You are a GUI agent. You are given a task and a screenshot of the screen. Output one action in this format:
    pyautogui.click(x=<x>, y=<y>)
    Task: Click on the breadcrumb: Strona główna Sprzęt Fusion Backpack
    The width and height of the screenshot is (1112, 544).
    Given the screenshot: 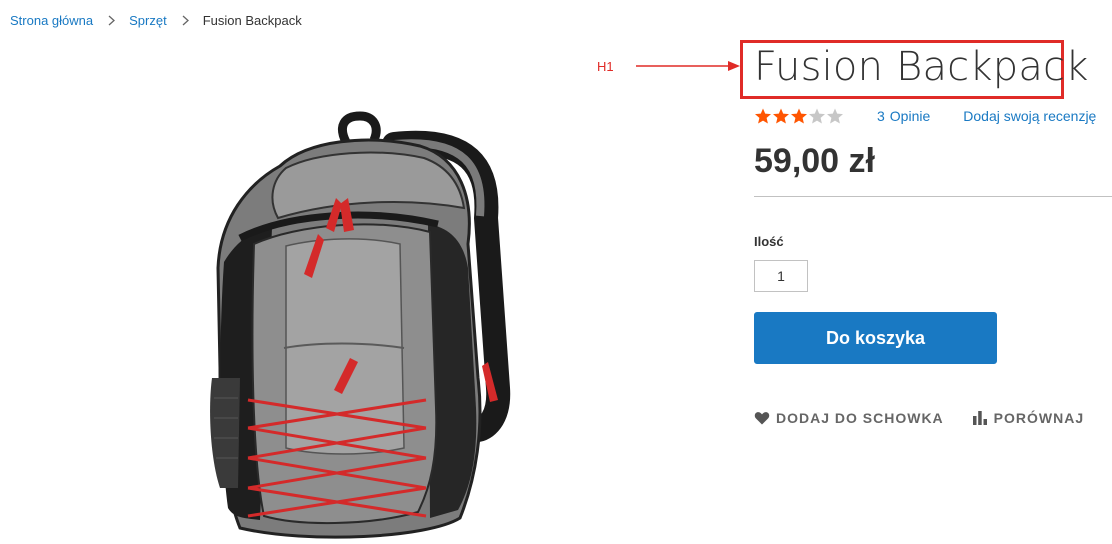 What is the action you would take?
    pyautogui.click(x=156, y=20)
    